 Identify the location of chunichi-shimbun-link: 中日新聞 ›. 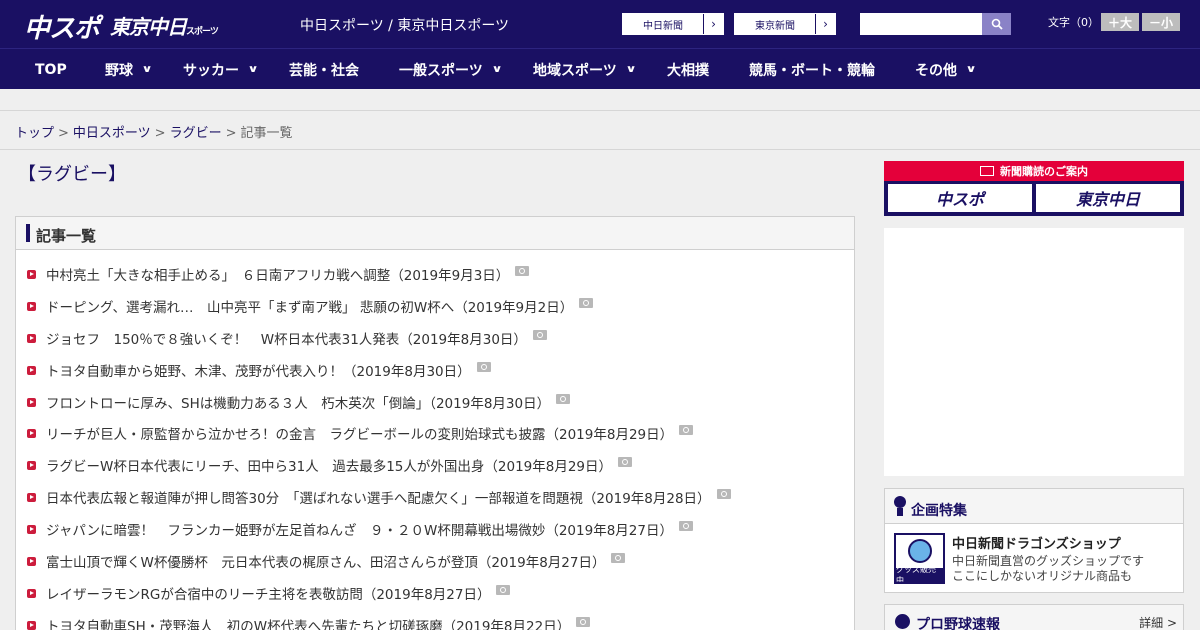
(673, 24).